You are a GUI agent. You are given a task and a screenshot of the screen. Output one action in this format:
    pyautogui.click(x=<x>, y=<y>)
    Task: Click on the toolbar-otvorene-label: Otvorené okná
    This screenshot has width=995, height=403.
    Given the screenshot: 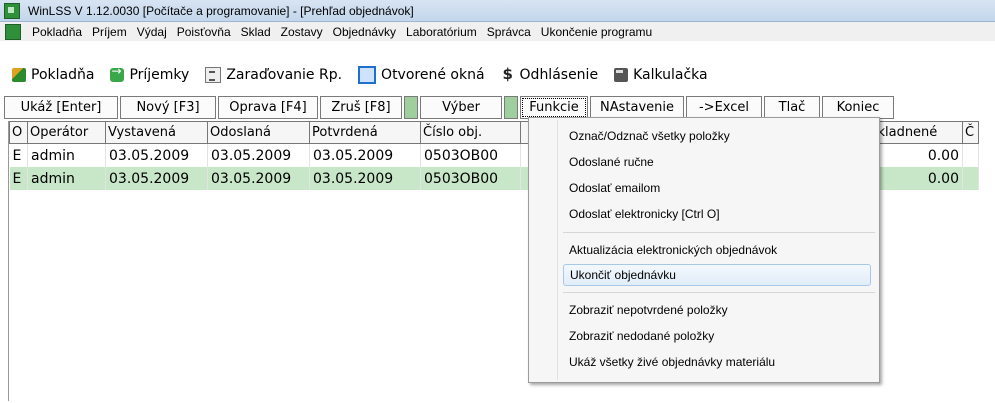 What is the action you would take?
    pyautogui.click(x=433, y=75)
    